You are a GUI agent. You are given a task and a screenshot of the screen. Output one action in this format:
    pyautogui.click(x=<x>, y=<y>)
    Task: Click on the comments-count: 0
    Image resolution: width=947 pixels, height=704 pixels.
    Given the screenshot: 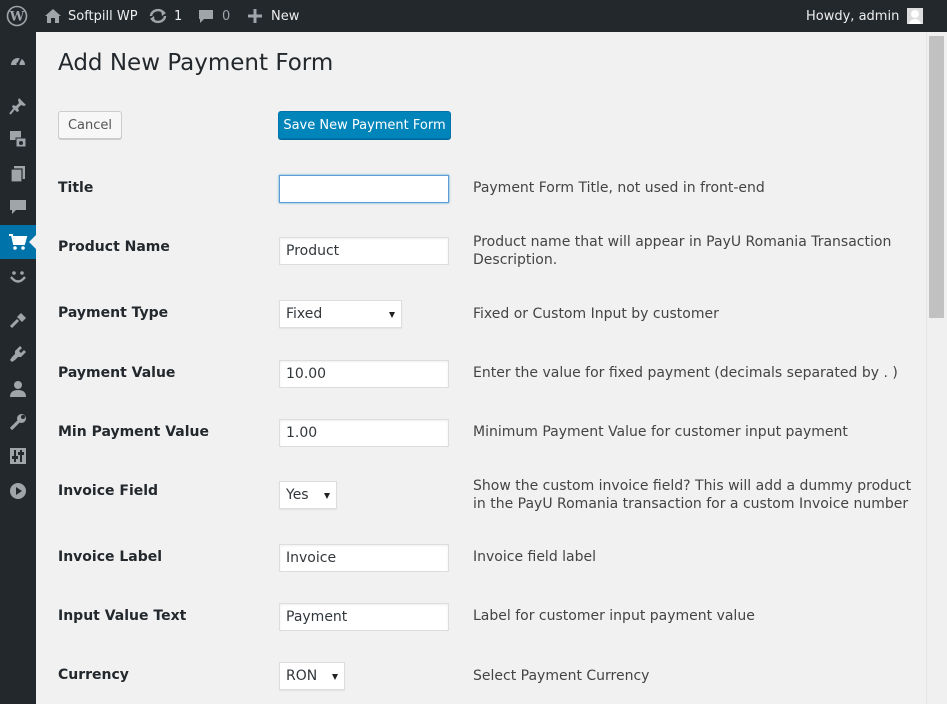 What is the action you would take?
    pyautogui.click(x=226, y=16)
    